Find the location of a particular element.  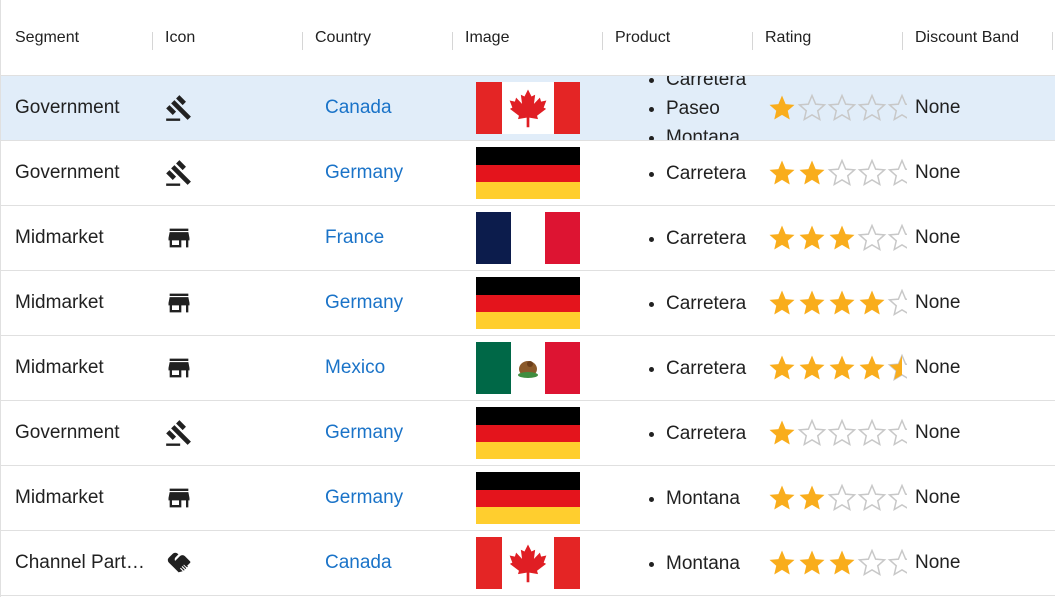

product-list: CarreteraPaseoMontana is located at coordinates (696, 108).